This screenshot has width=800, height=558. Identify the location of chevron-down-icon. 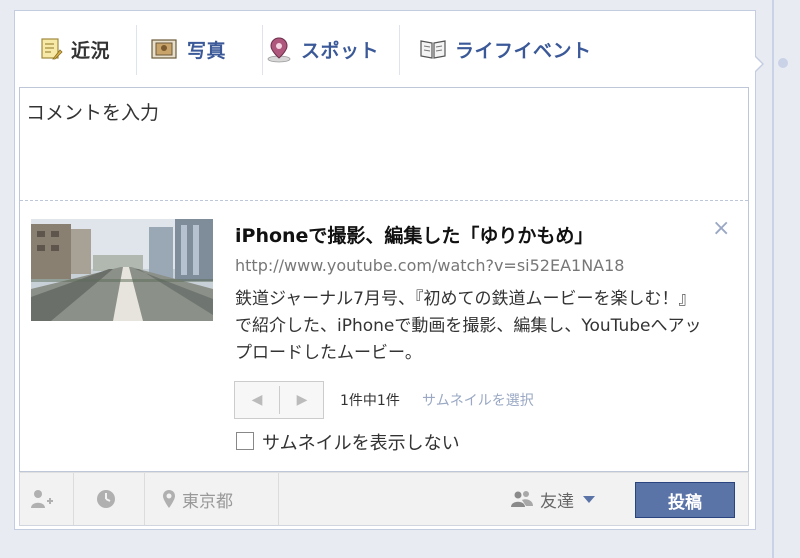
(589, 499).